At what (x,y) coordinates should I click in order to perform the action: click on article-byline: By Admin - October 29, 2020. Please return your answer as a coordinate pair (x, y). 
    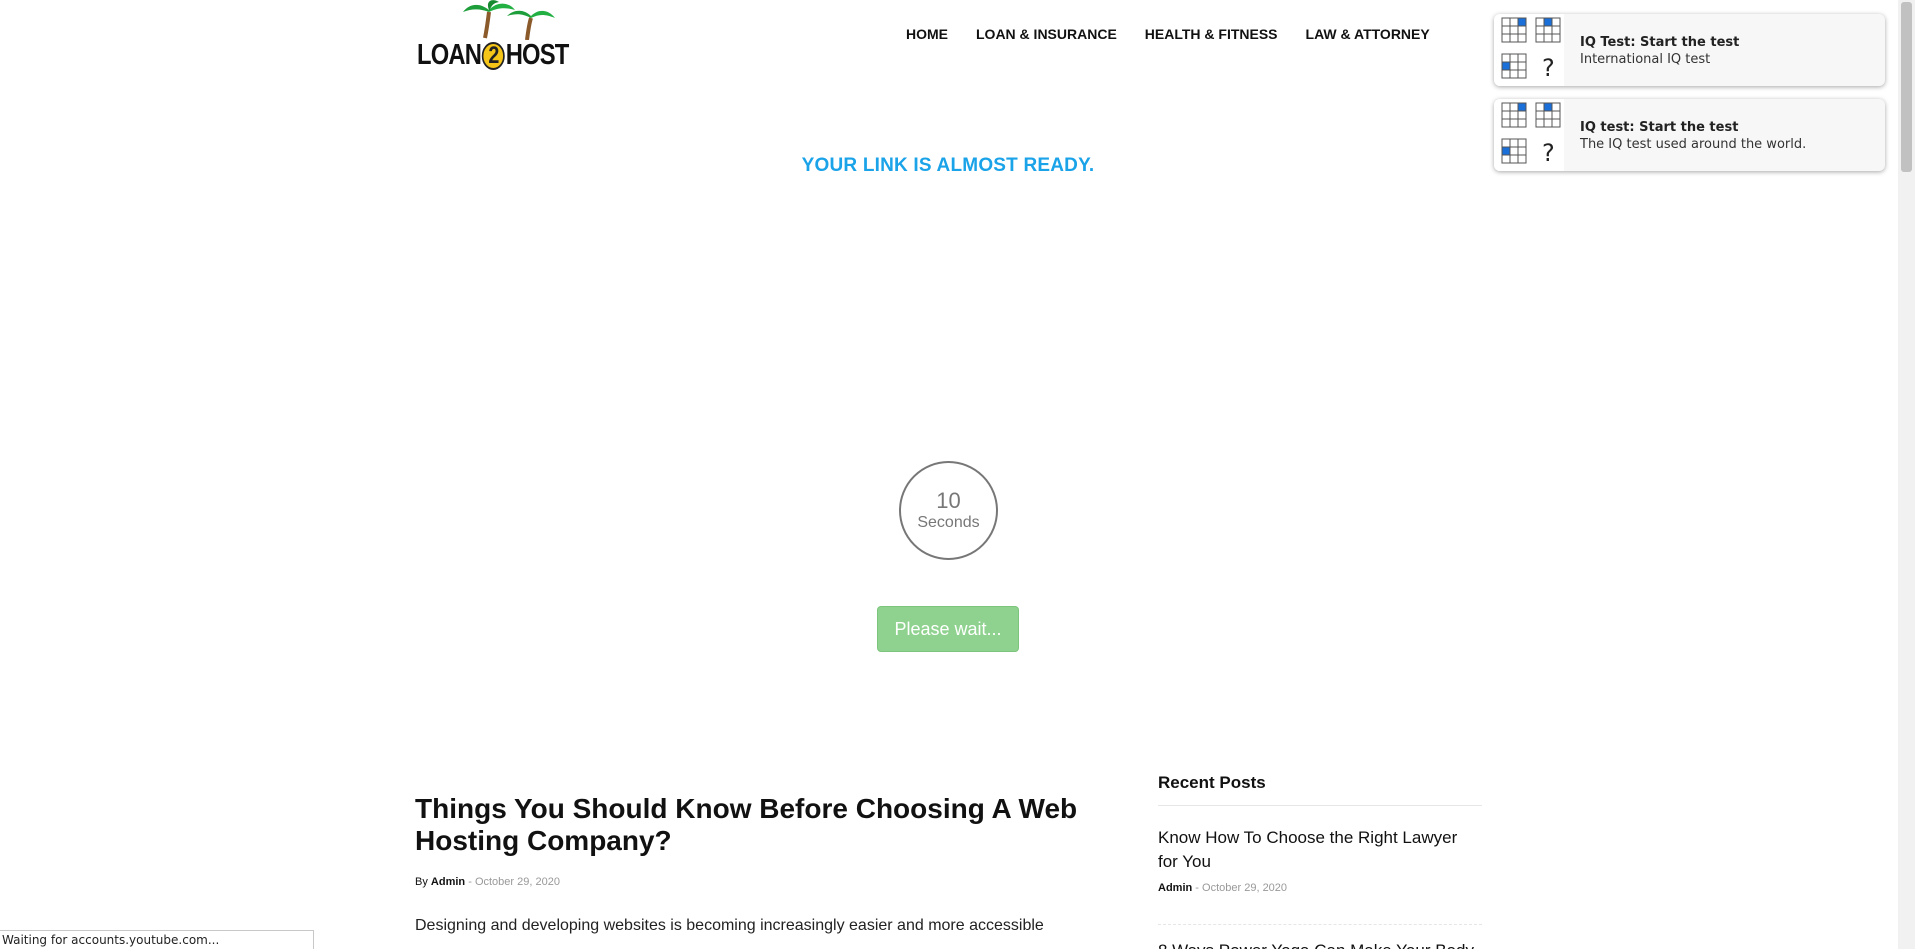
    Looking at the image, I should click on (487, 882).